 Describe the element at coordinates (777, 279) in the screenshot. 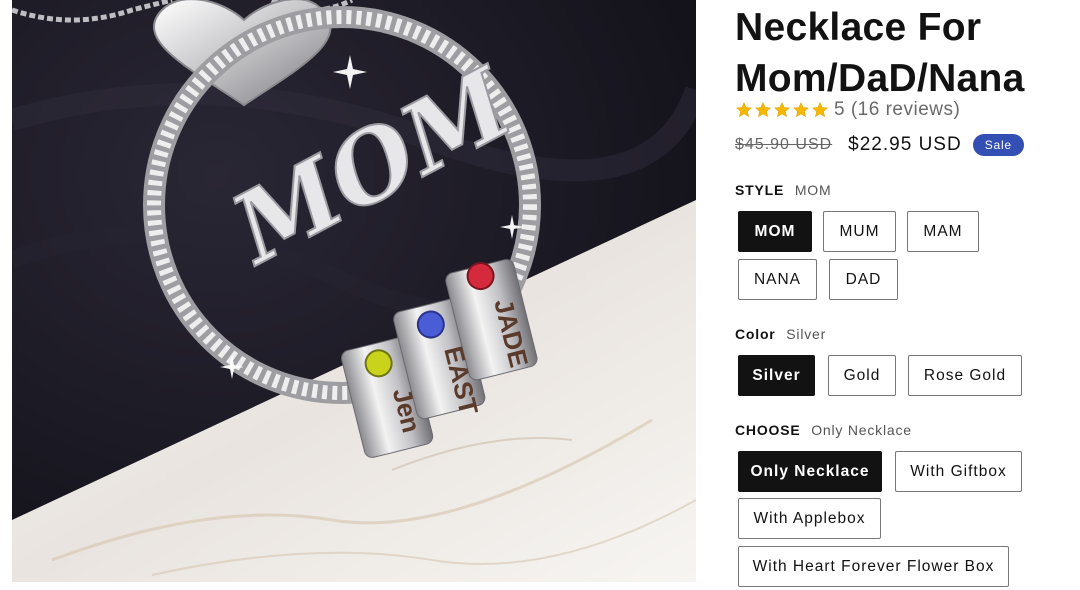

I see `style-option-nana: NANA` at that location.